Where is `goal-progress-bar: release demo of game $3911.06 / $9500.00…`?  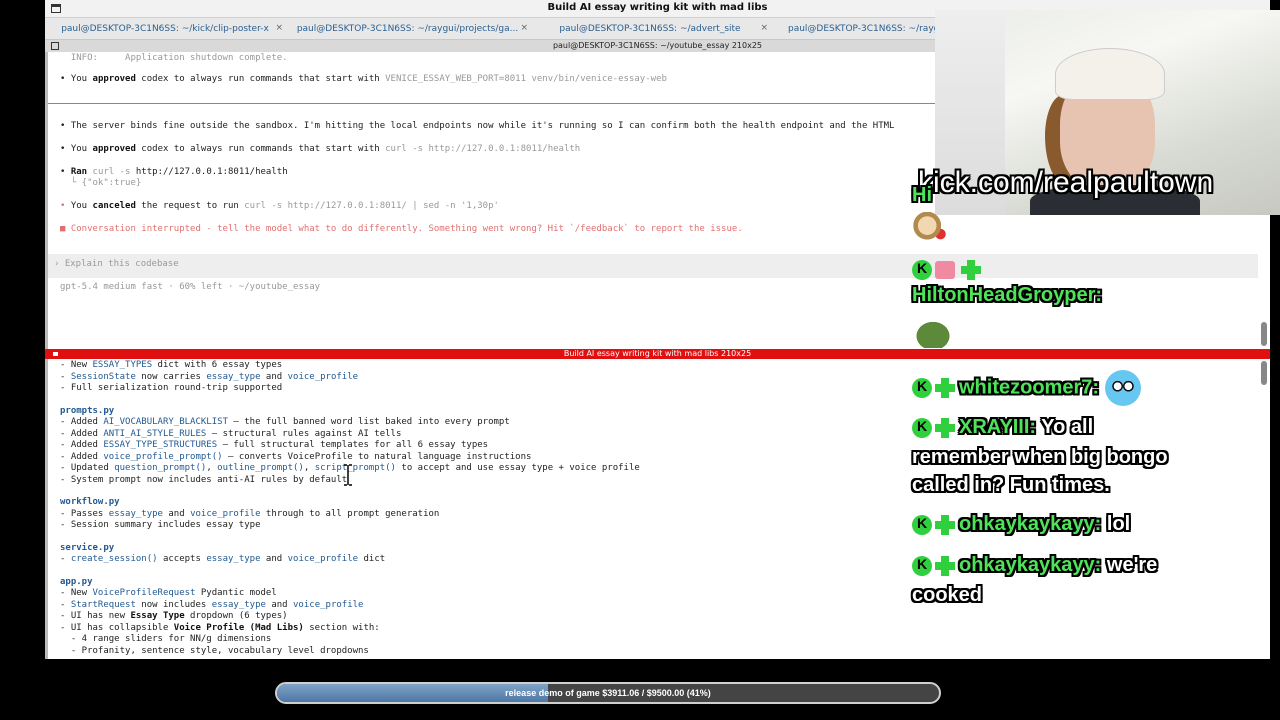 goal-progress-bar: release demo of game $3911.06 / $9500.00… is located at coordinates (608, 693).